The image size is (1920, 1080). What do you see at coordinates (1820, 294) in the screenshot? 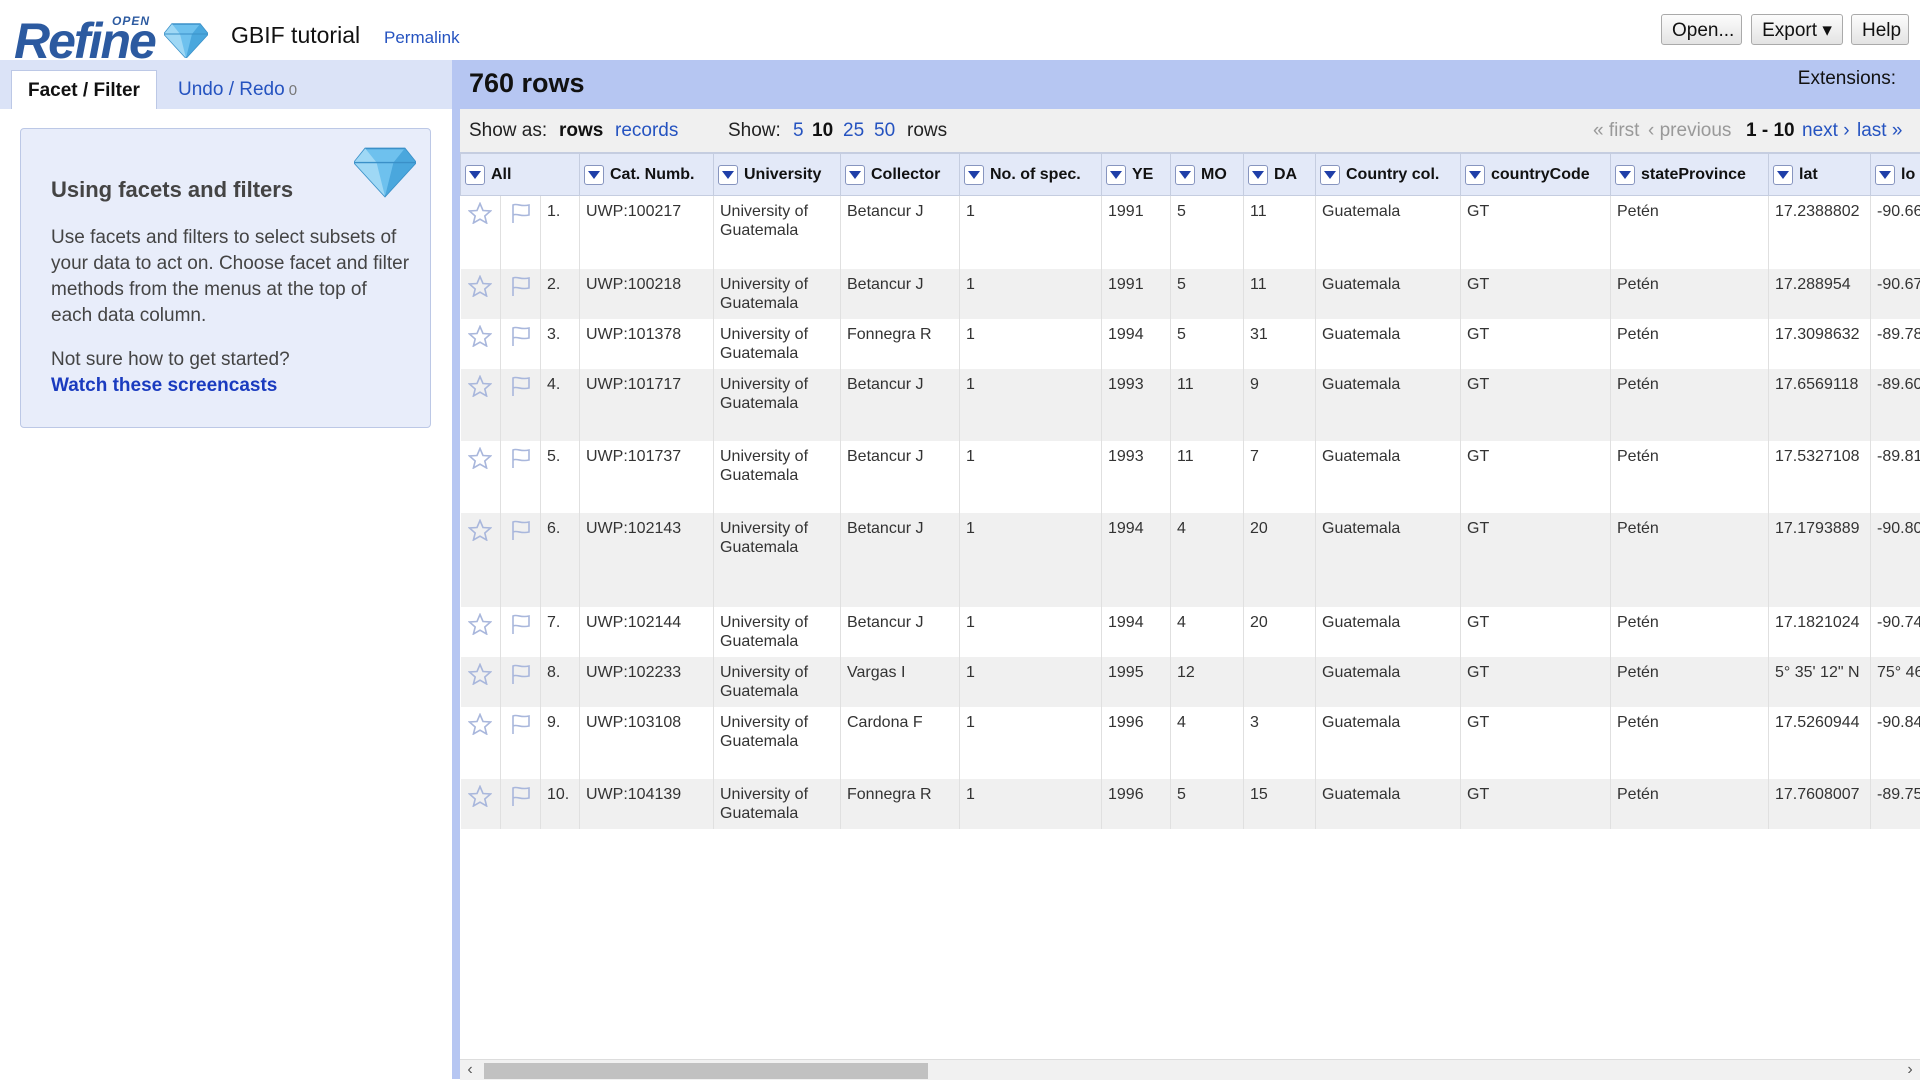
I see `cell-lat: 17.288954` at bounding box center [1820, 294].